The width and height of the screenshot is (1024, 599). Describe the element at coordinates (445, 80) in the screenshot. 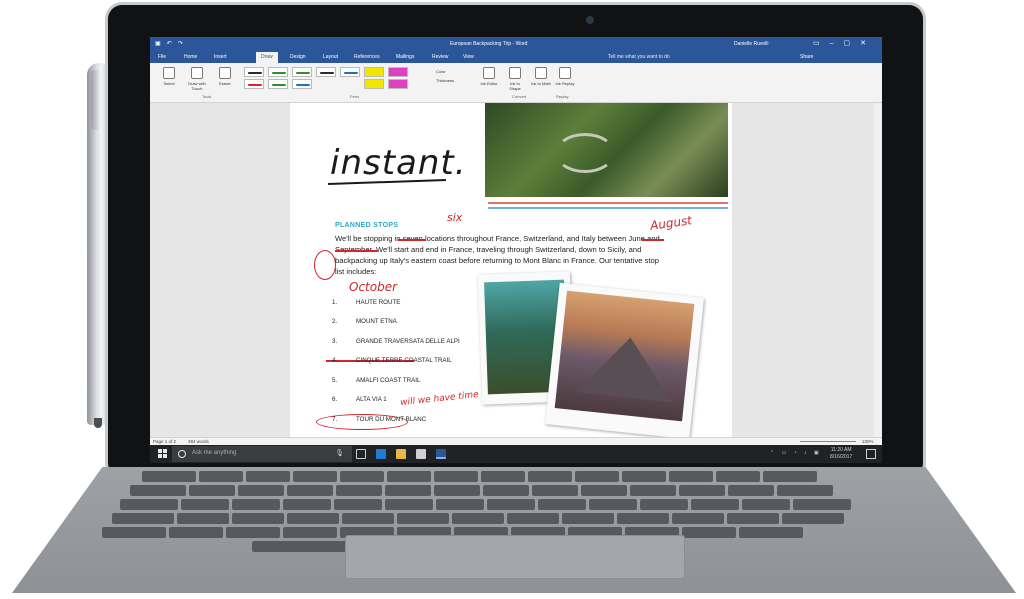

I see `thickness-dropdown: Thickness` at that location.